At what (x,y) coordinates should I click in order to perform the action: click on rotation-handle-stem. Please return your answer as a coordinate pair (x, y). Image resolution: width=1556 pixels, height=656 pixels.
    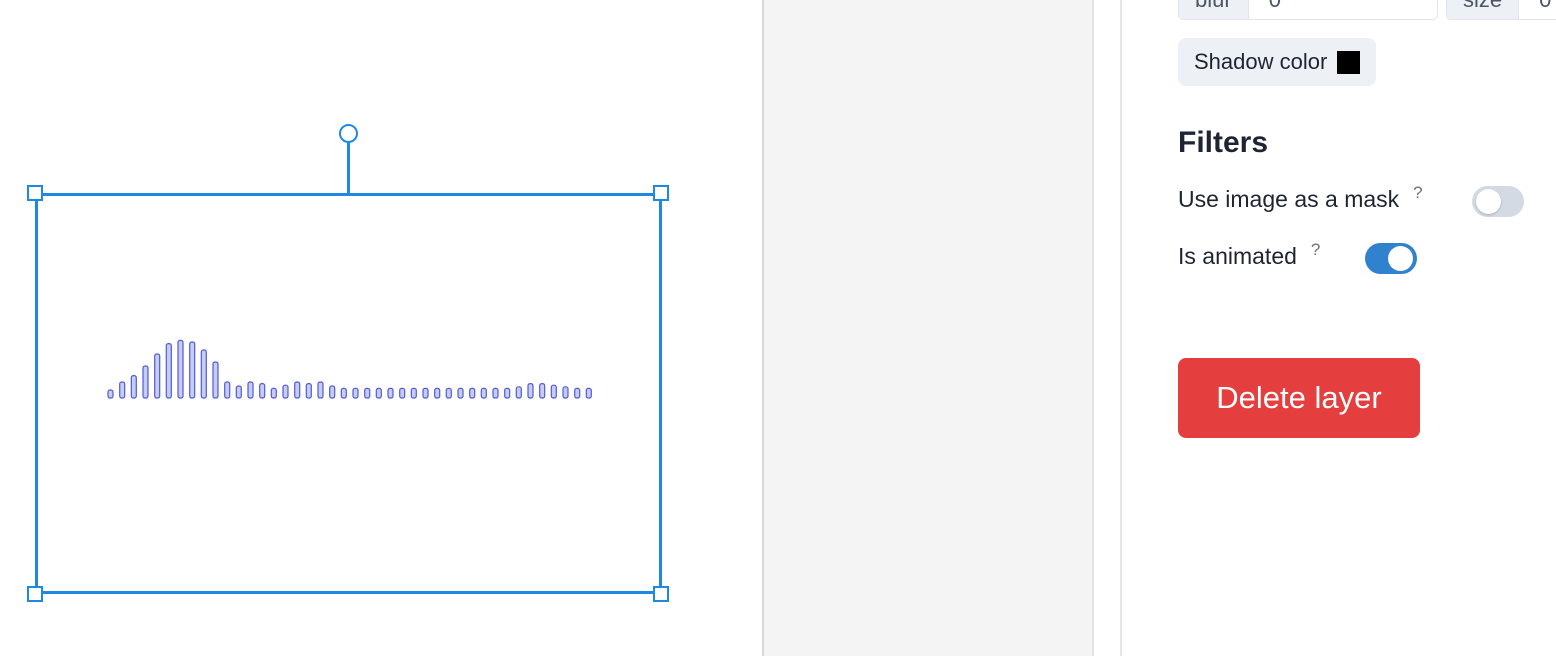
    Looking at the image, I should click on (348, 168).